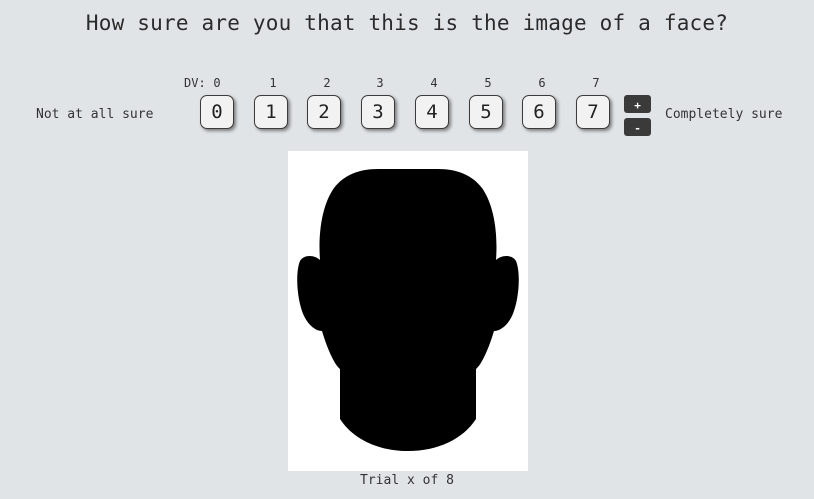 This screenshot has height=499, width=814. What do you see at coordinates (488, 83) in the screenshot?
I see `scale-label-5: 5` at bounding box center [488, 83].